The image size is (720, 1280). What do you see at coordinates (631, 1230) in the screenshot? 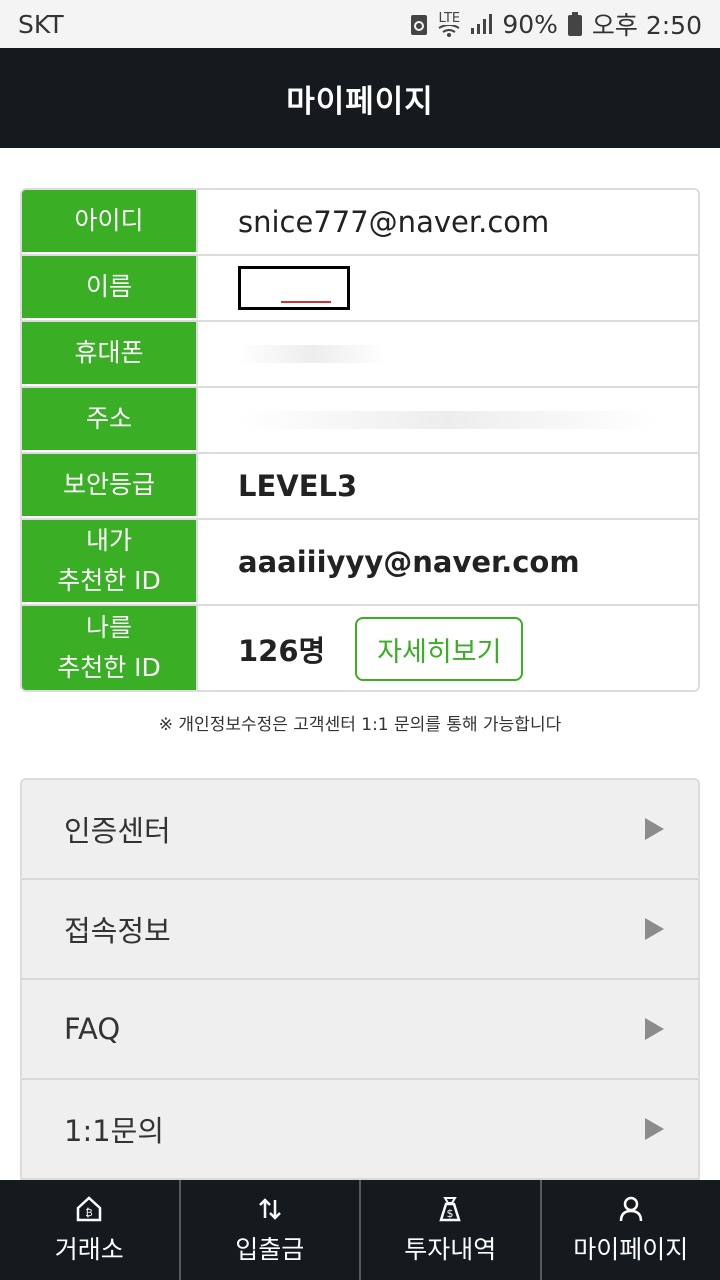
I see `nav-my-page: 마이페이지` at bounding box center [631, 1230].